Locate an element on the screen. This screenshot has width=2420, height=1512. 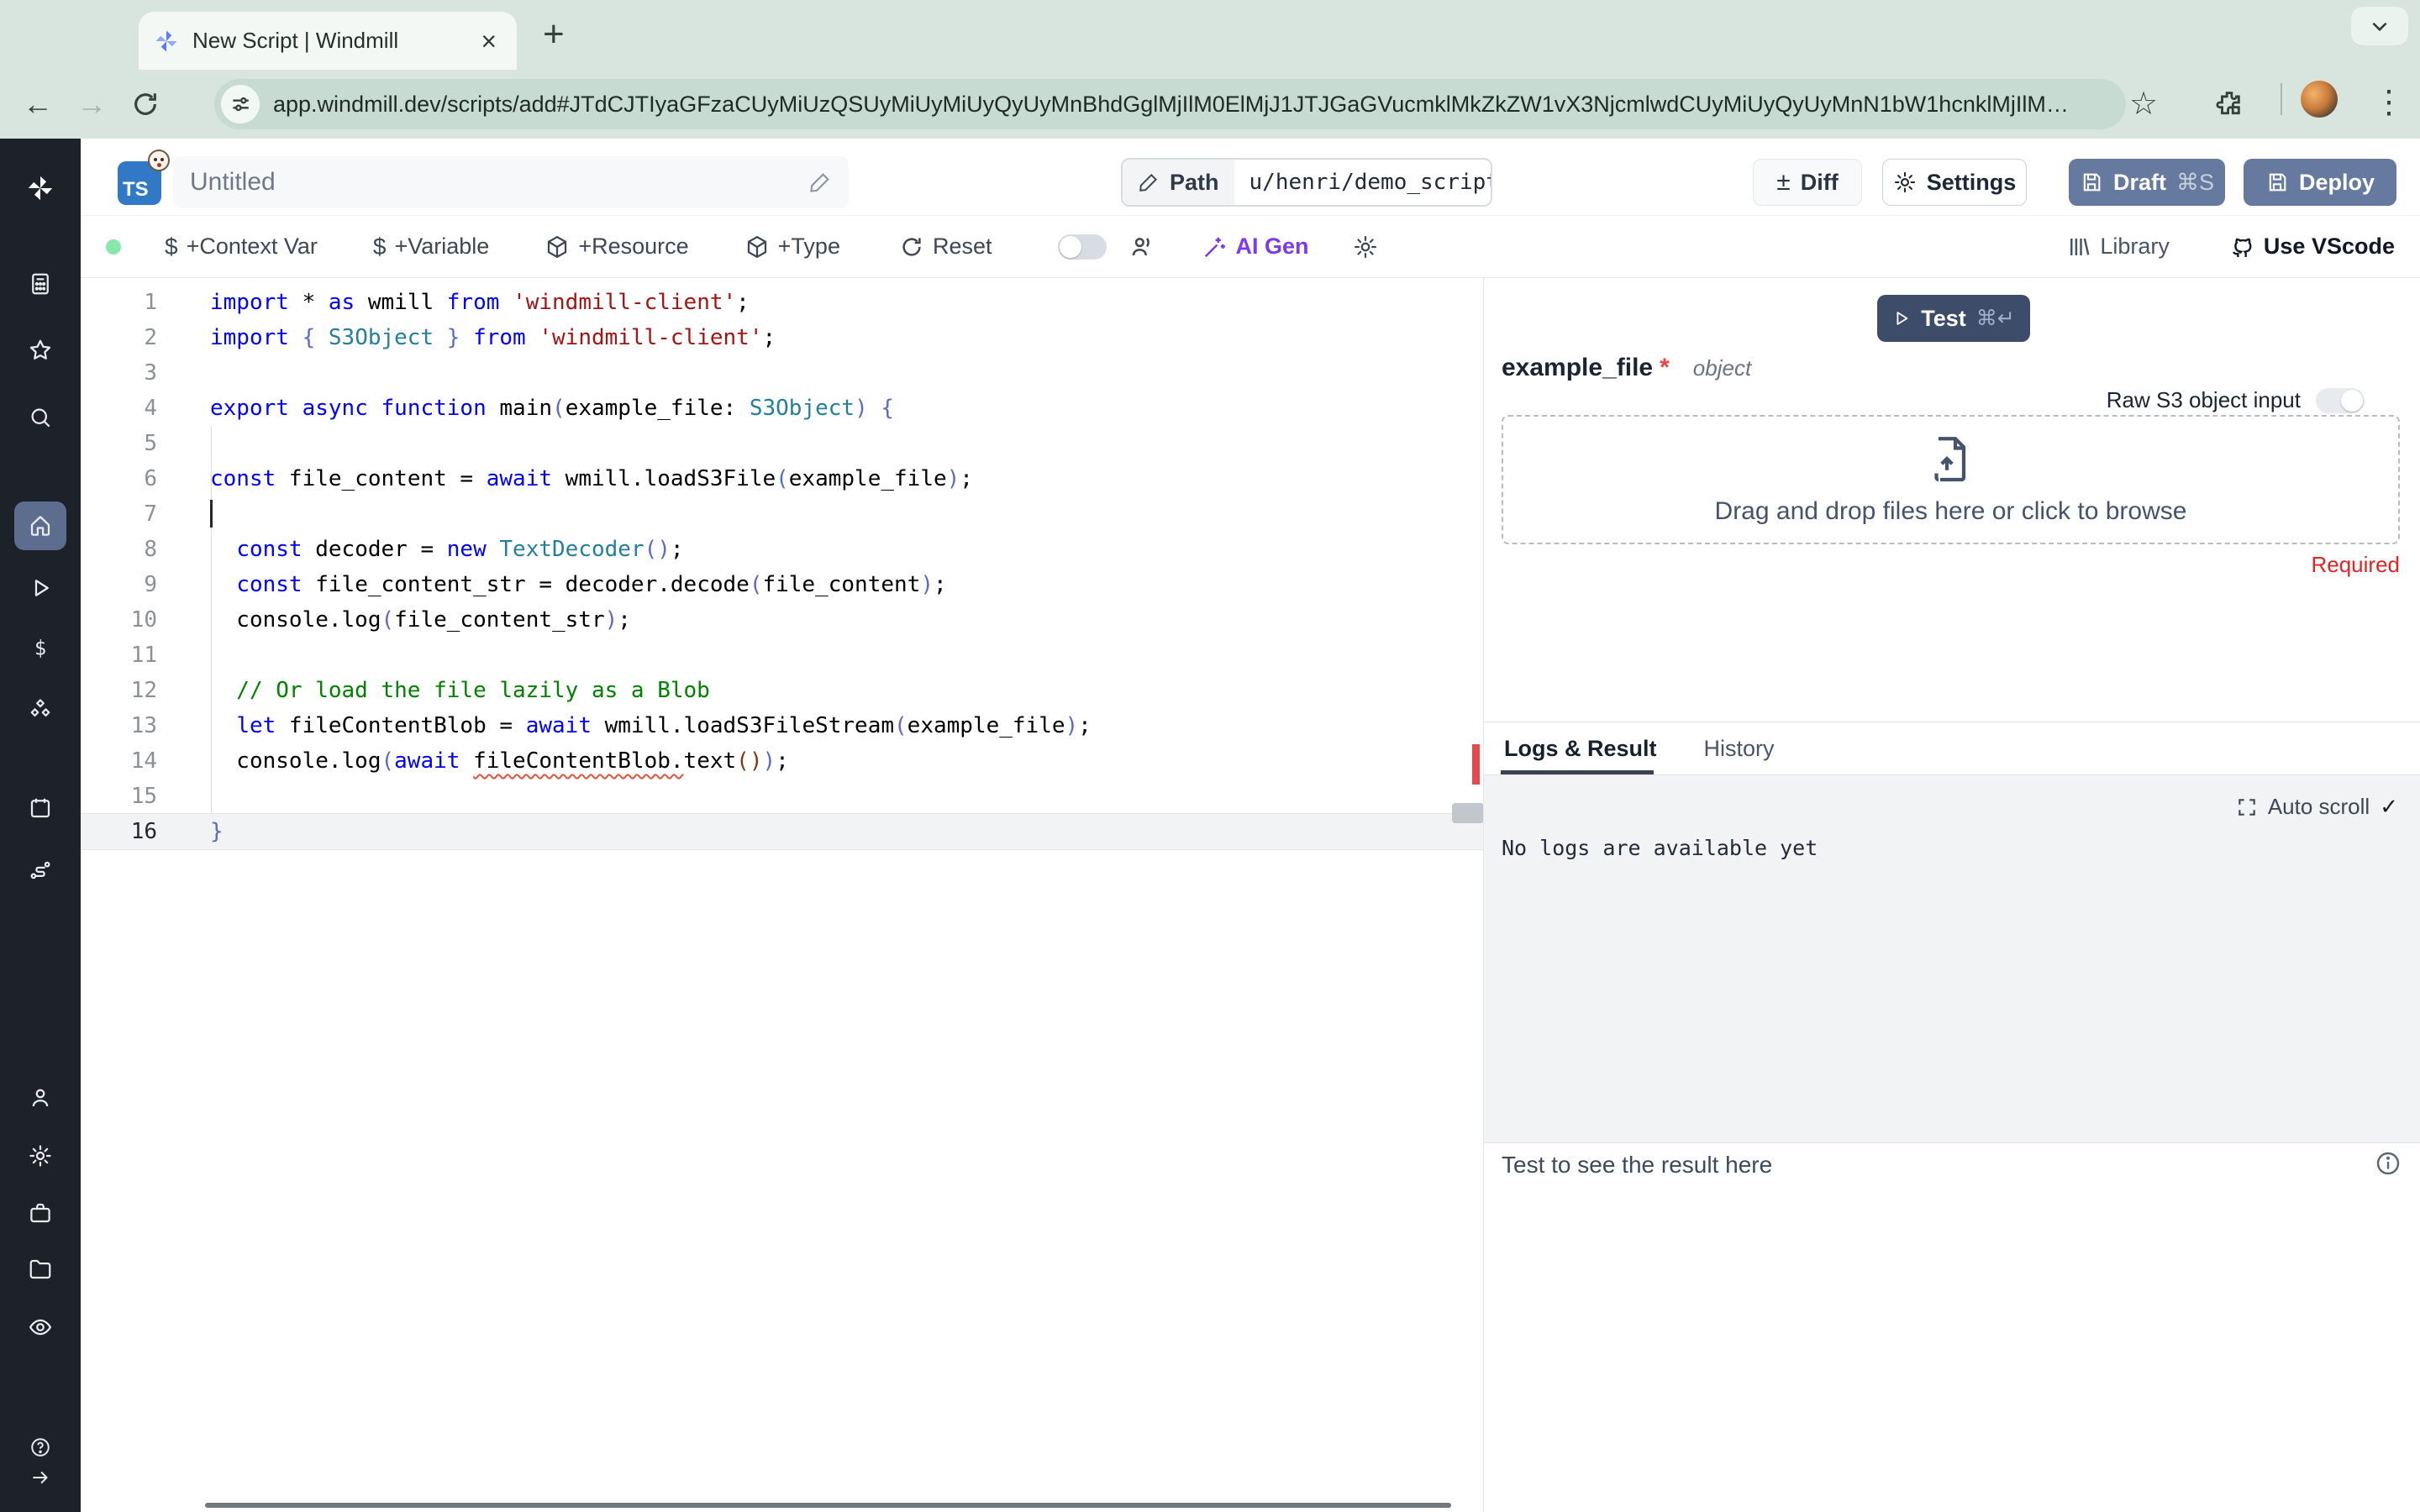
editor-settings-button is located at coordinates (1365, 247).